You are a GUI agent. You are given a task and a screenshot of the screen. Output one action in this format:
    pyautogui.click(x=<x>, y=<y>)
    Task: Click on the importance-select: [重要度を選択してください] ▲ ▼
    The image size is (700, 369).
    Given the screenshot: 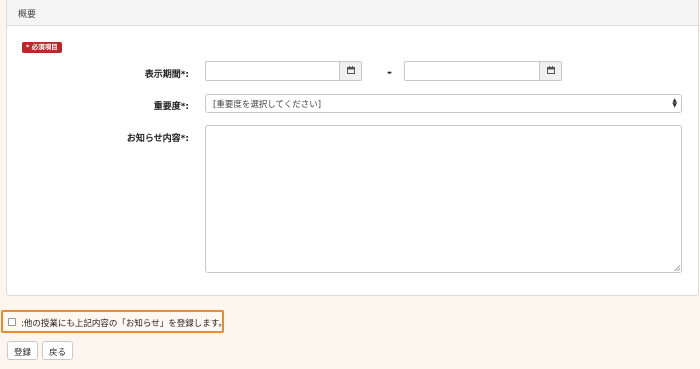 What is the action you would take?
    pyautogui.click(x=443, y=103)
    